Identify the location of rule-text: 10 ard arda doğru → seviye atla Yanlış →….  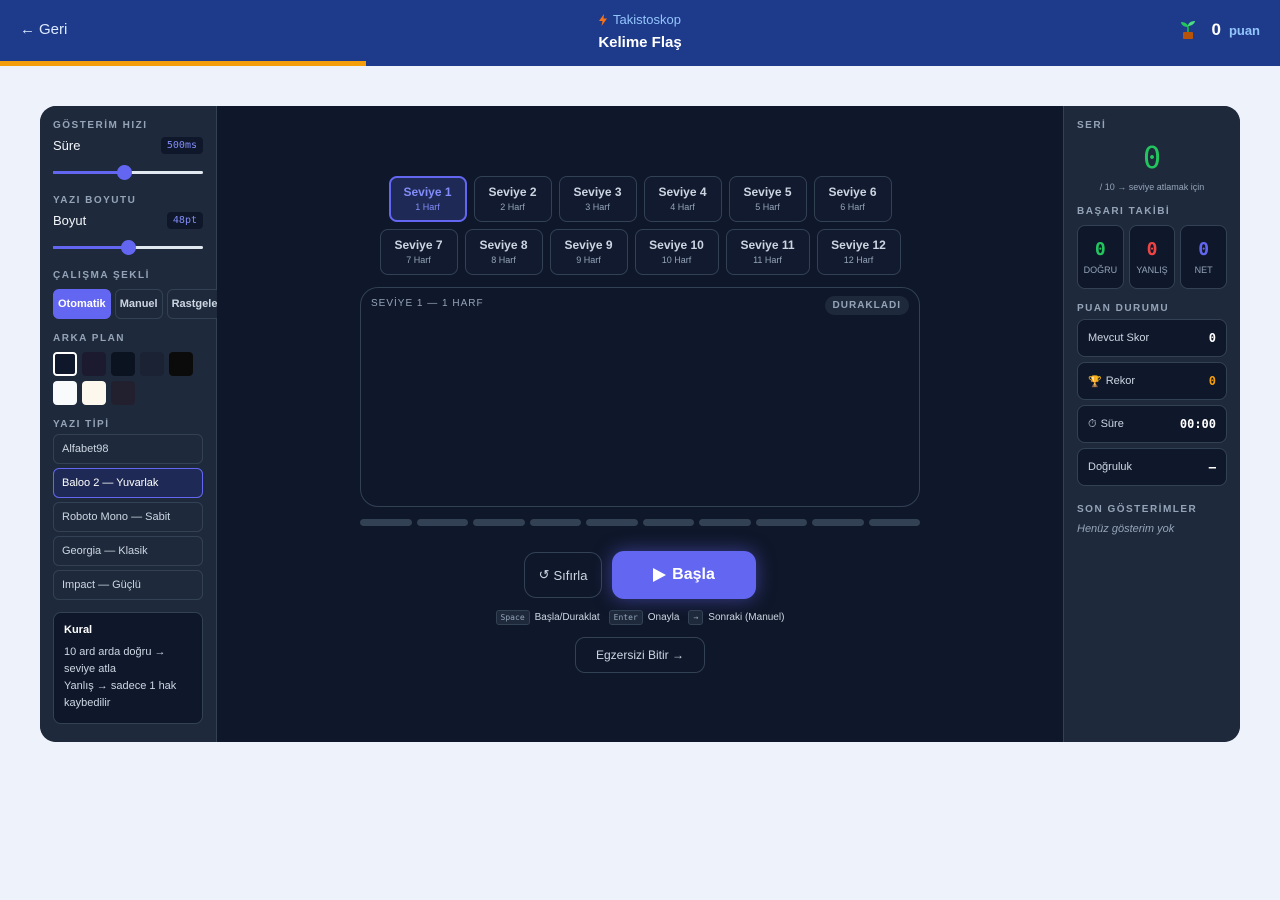
(128, 678).